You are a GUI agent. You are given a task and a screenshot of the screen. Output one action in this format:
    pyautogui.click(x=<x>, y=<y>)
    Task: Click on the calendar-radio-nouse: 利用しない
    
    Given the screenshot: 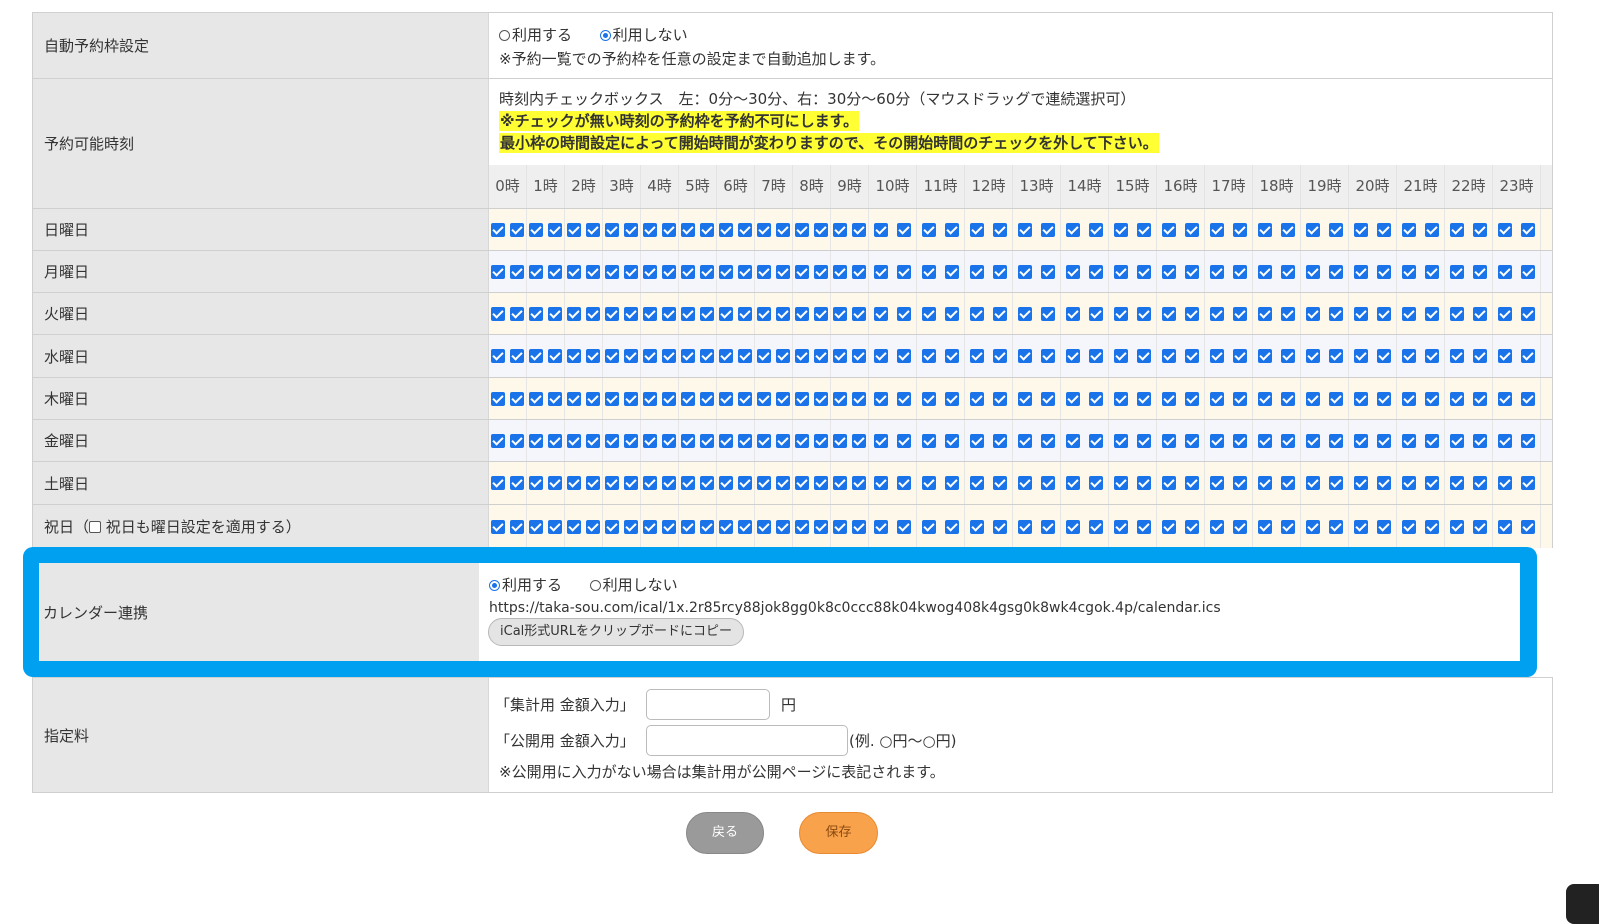 What is the action you would take?
    pyautogui.click(x=633, y=585)
    